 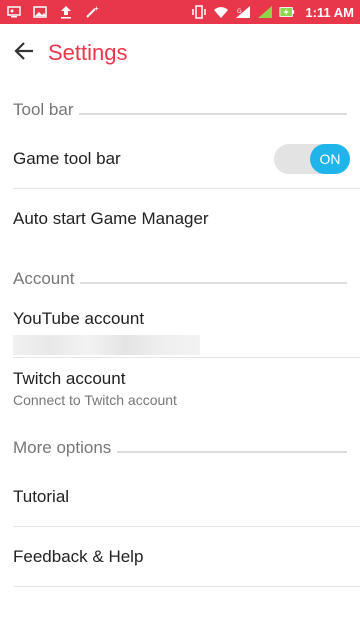 I want to click on row-title: Twitch account, so click(x=69, y=378).